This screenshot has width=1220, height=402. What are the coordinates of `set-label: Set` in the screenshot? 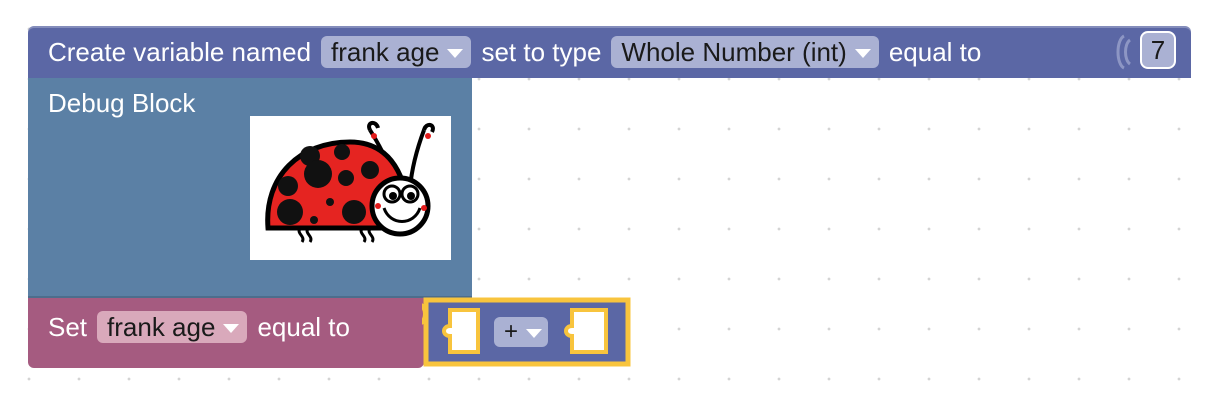 It's located at (68, 326).